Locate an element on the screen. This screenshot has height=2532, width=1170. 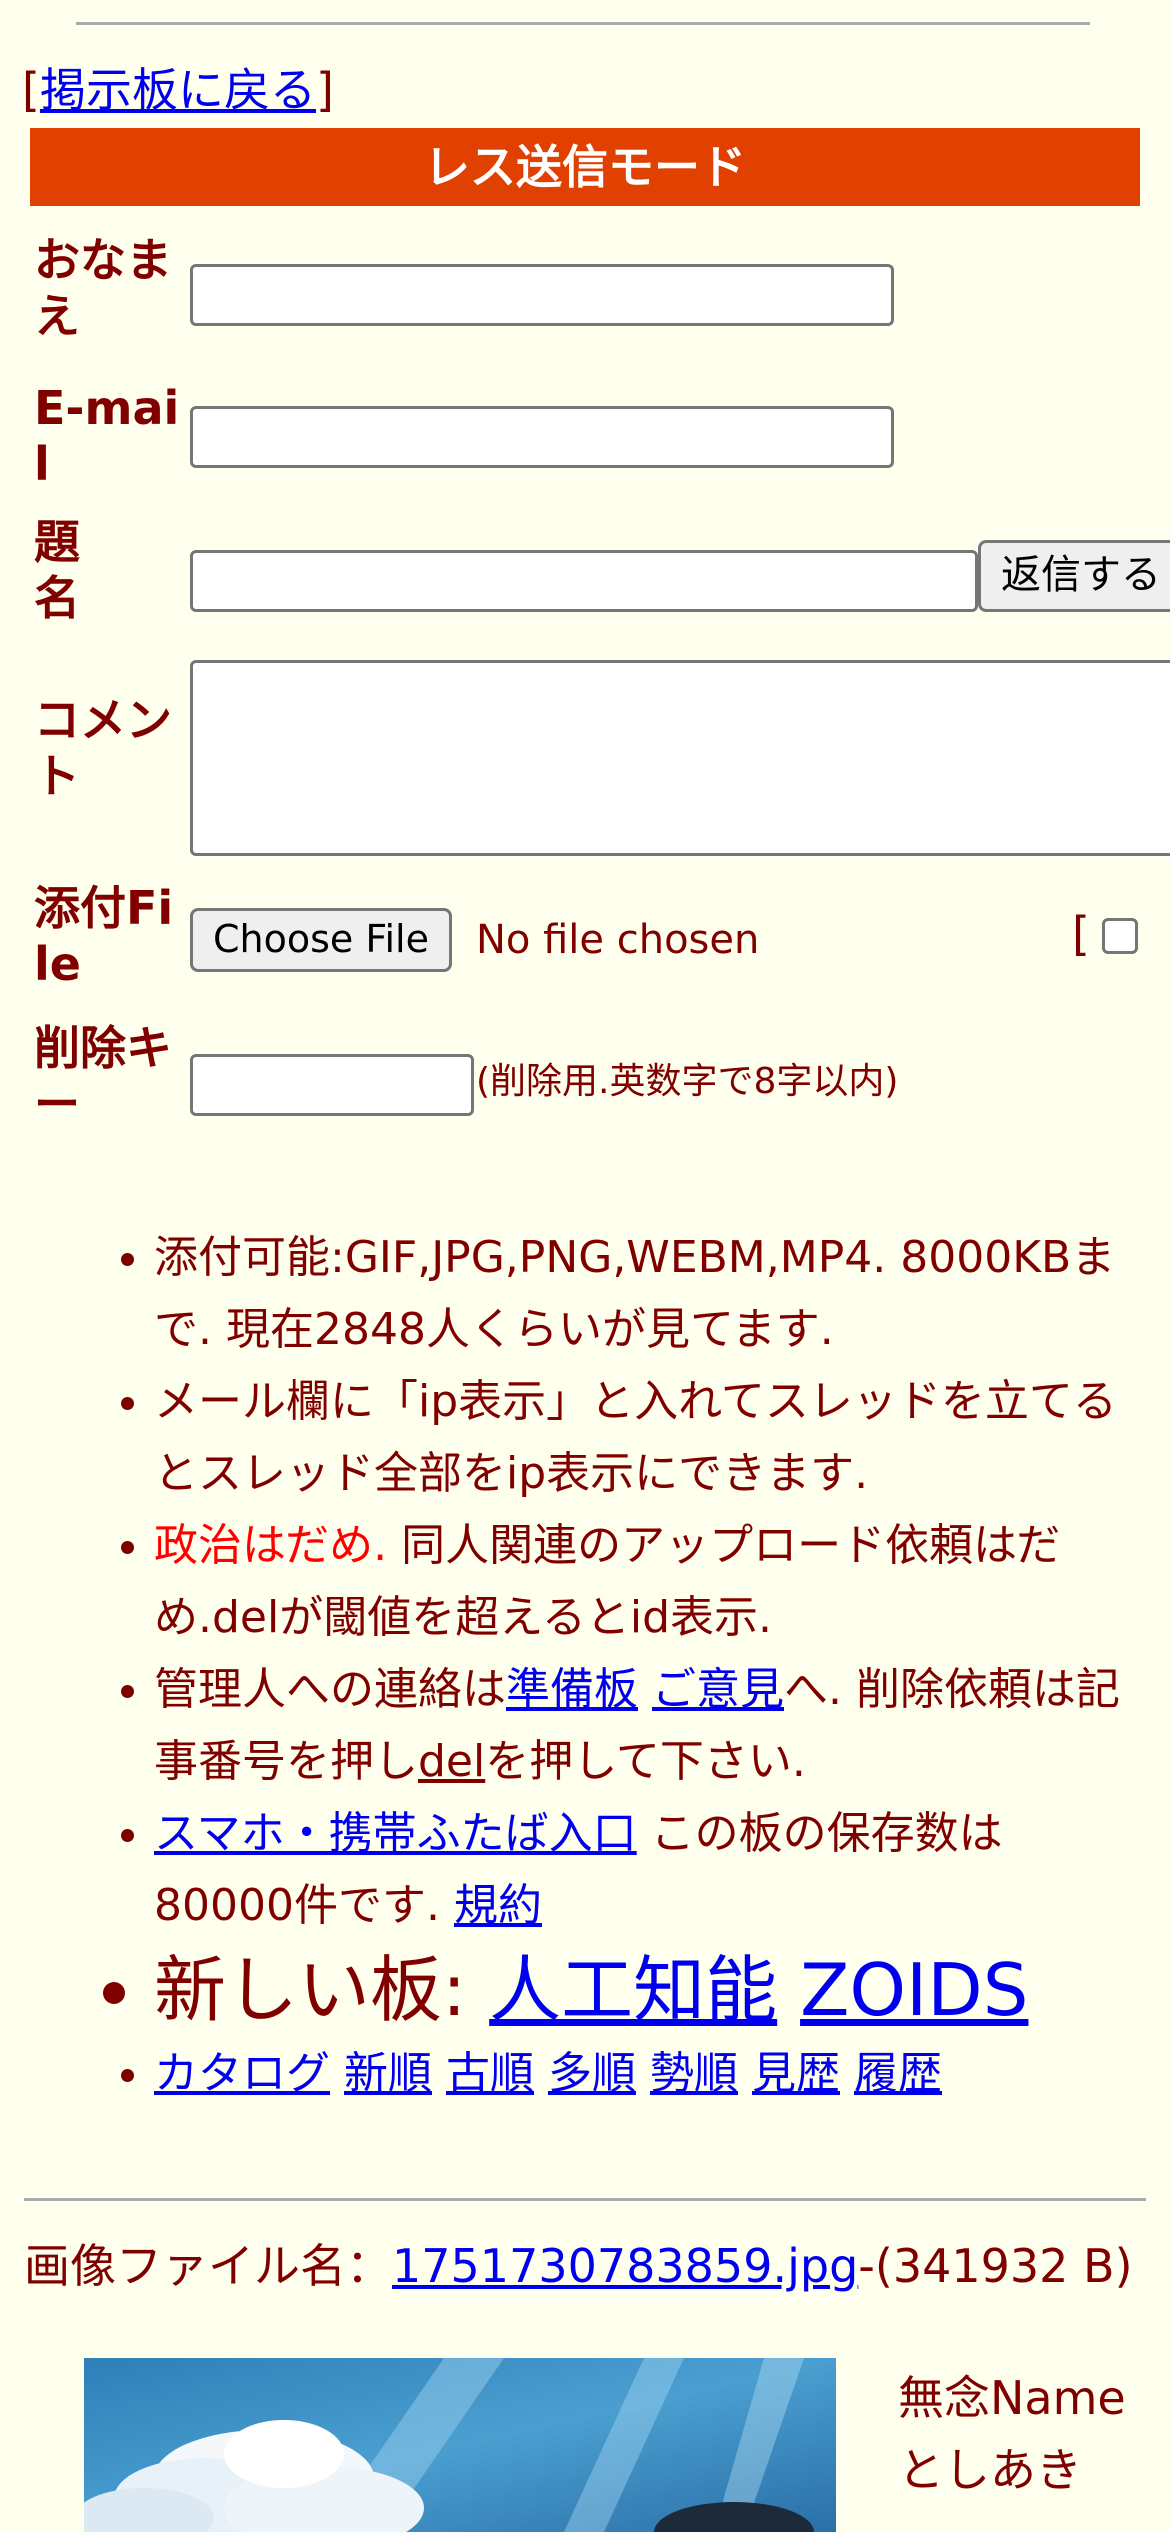
note-new-boards: 新しい板: 人工知能 ZOIDS is located at coordinates (647, 1990).